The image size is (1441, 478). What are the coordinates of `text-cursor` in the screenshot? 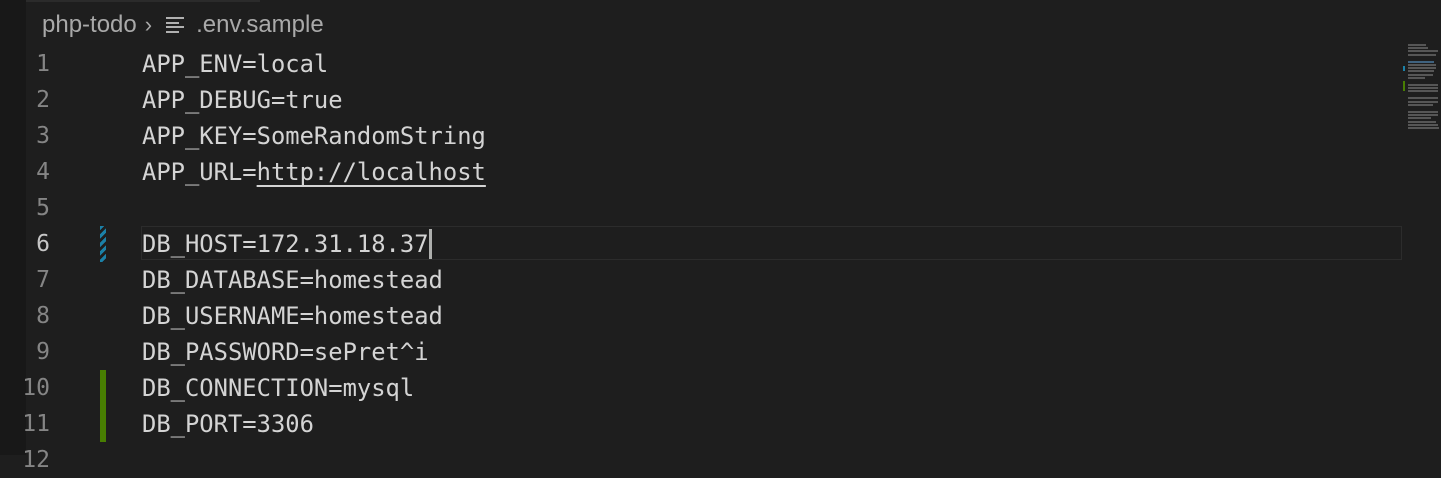 It's located at (430, 243).